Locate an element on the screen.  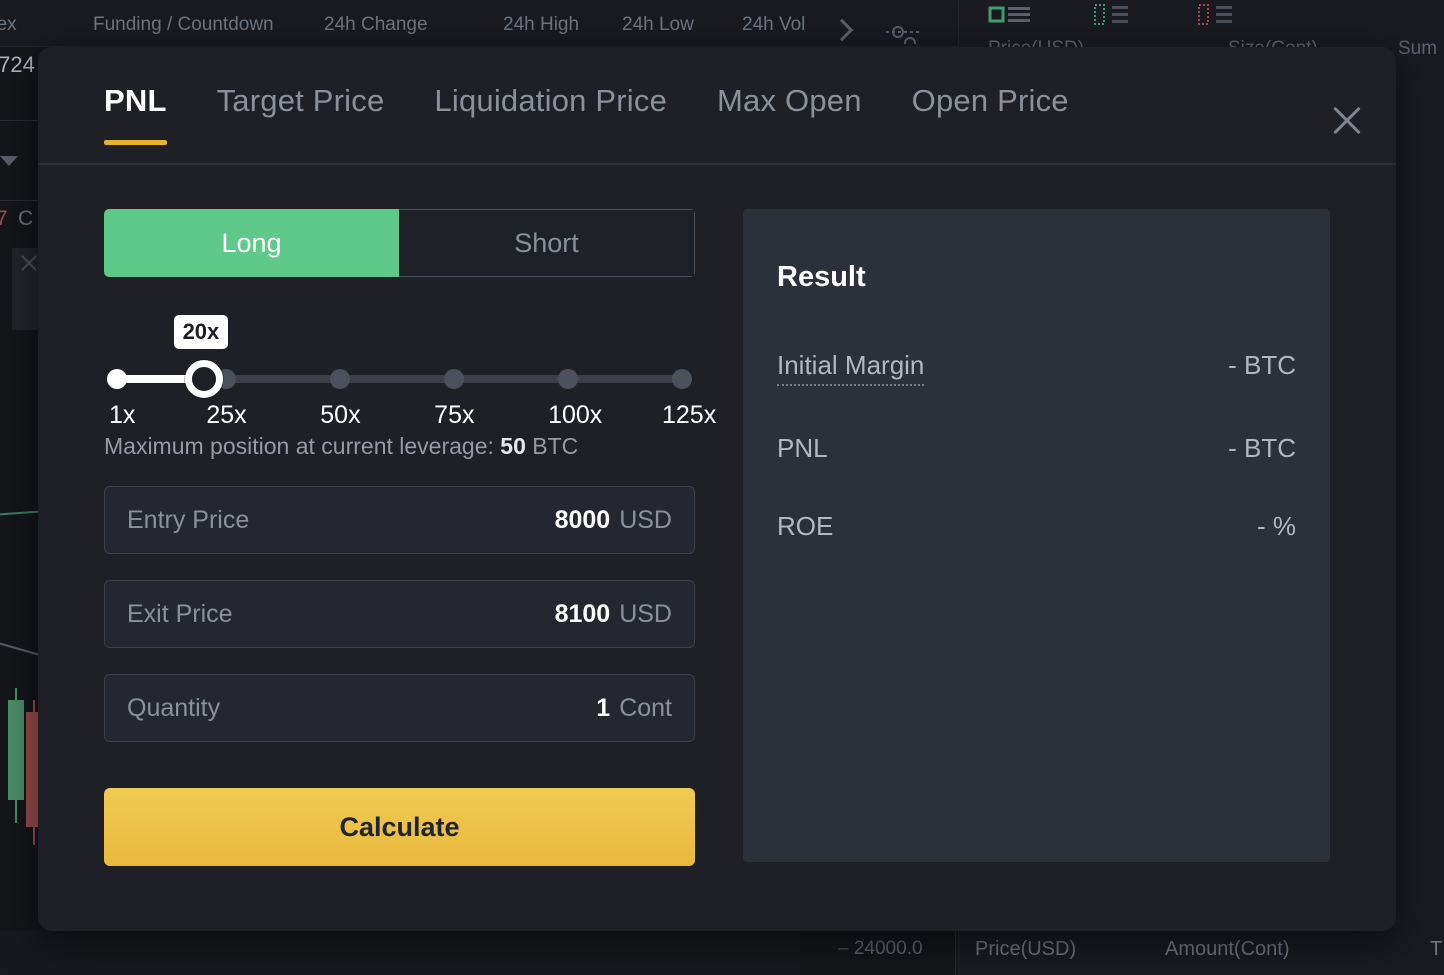
tab-max-open: Max Open is located at coordinates (789, 114).